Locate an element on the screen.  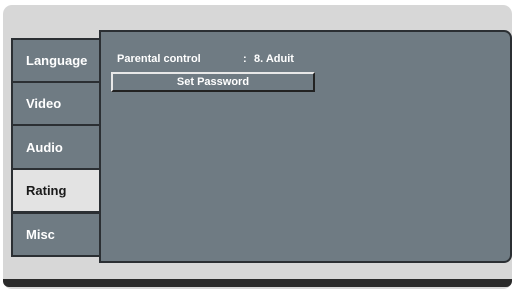
tab-language-label: Language is located at coordinates (57, 60).